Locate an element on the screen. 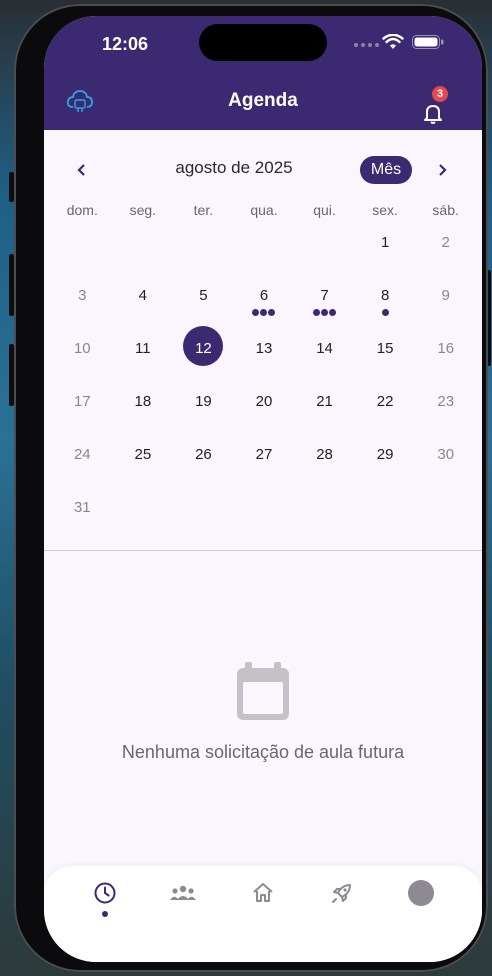  cellular-signal-icon is located at coordinates (366, 45).